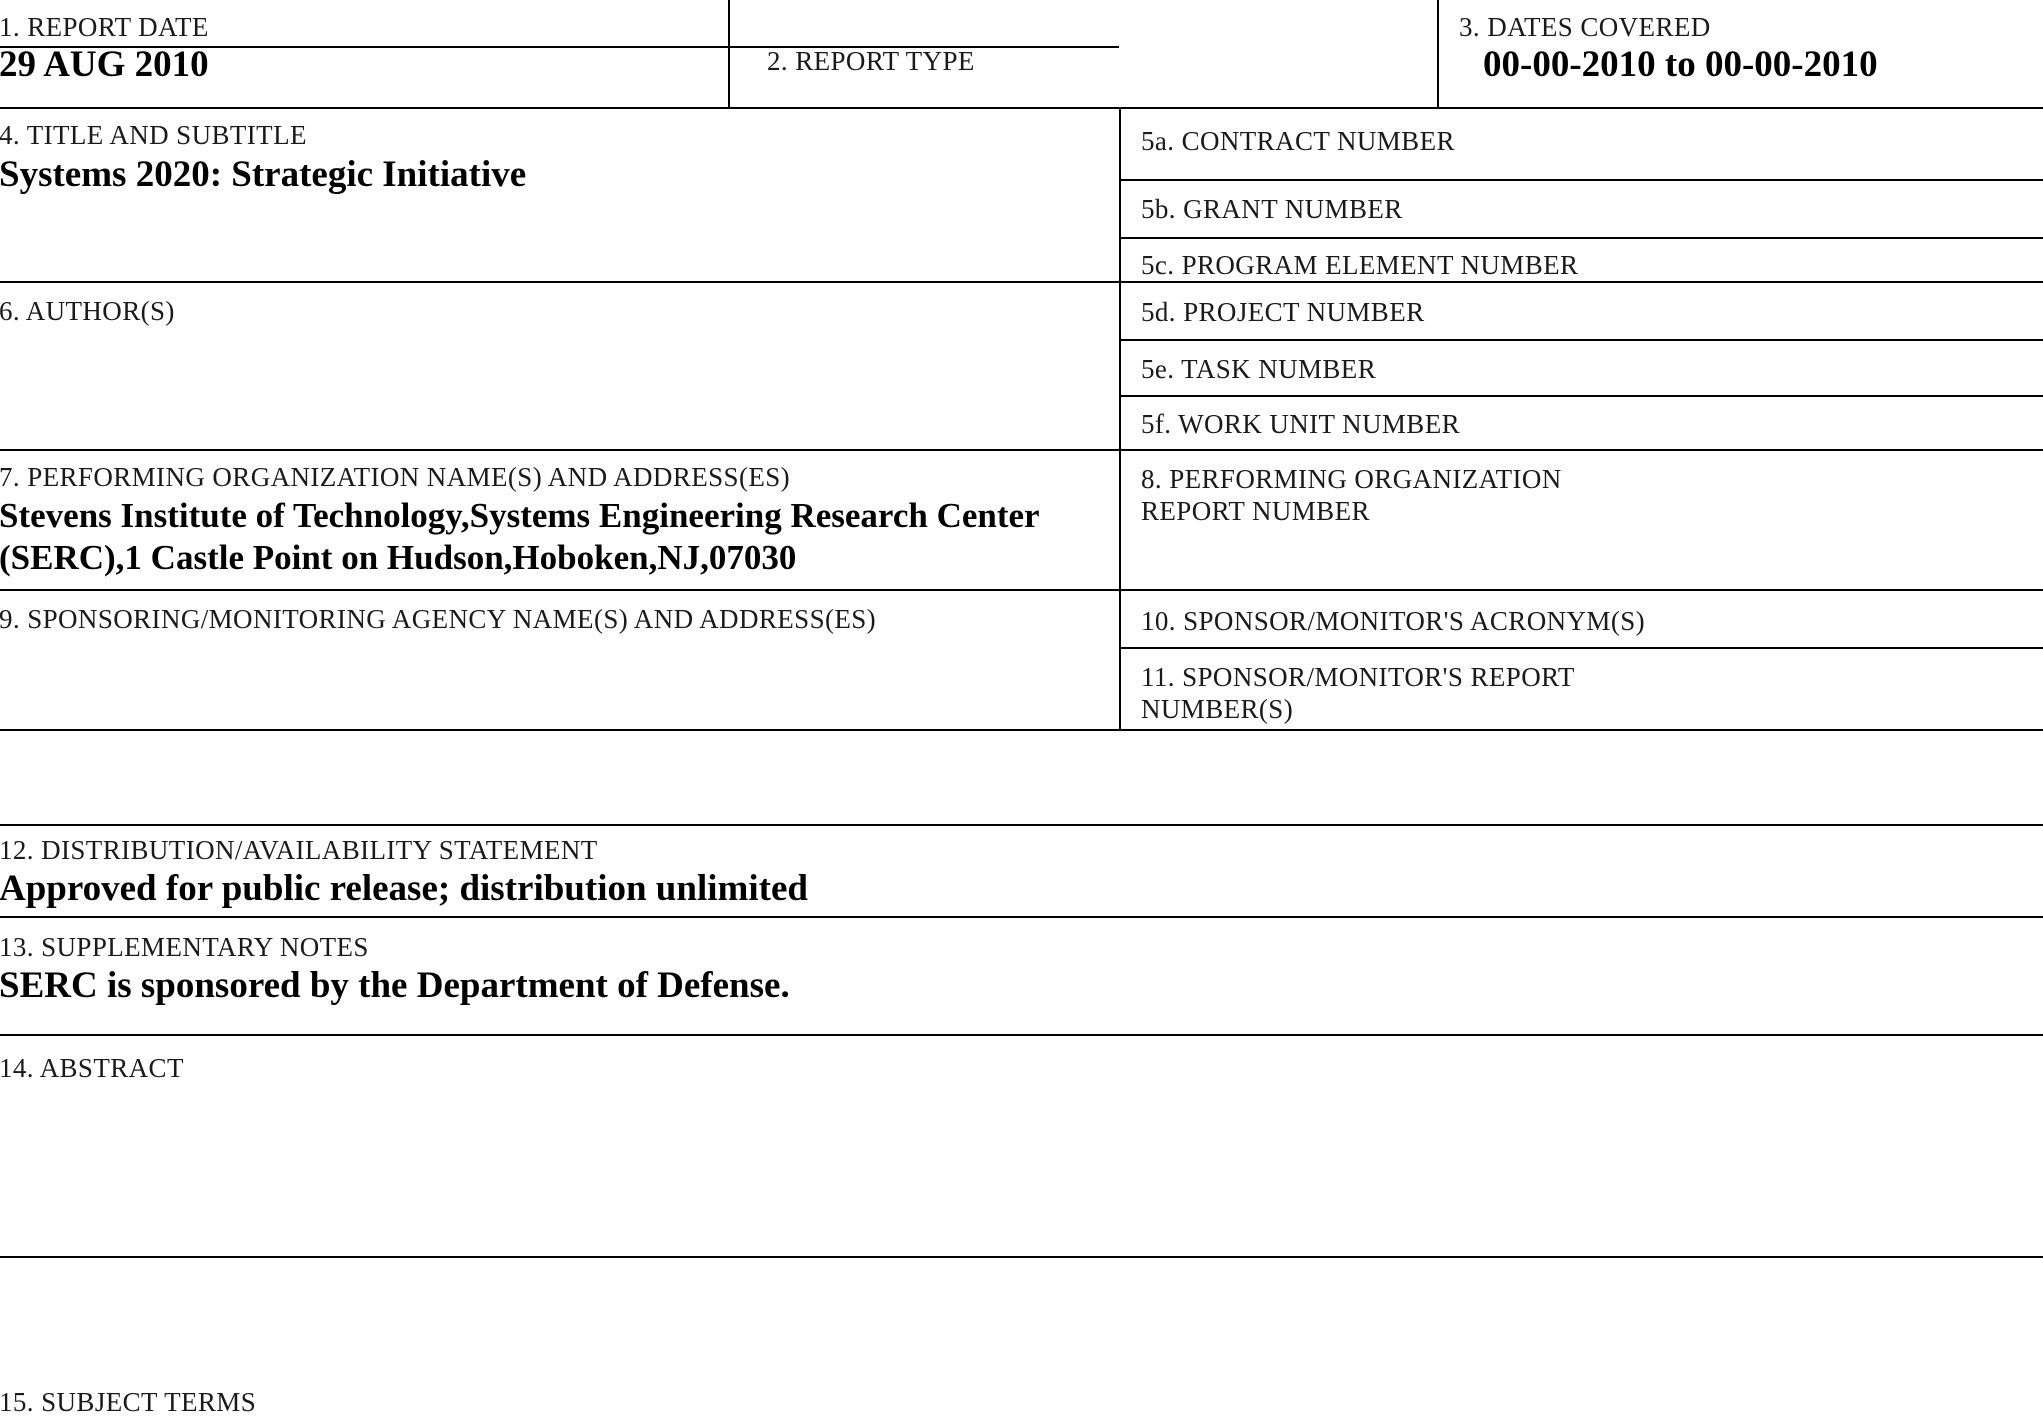 This screenshot has width=2043, height=1420. Describe the element at coordinates (1021, 1339) in the screenshot. I see `field-subject-terms: 15. SUBJECT TERMS` at that location.